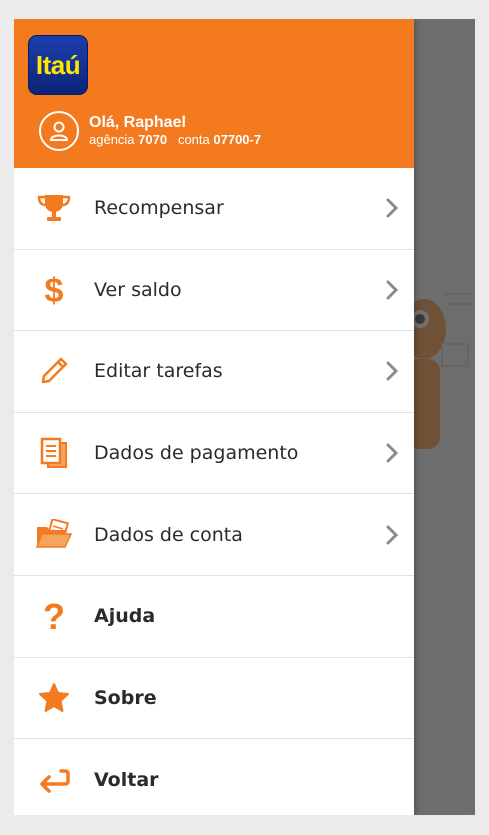 This screenshot has height=835, width=489. Describe the element at coordinates (214, 617) in the screenshot. I see `menu-item-ajuda: ? Ajuda` at that location.